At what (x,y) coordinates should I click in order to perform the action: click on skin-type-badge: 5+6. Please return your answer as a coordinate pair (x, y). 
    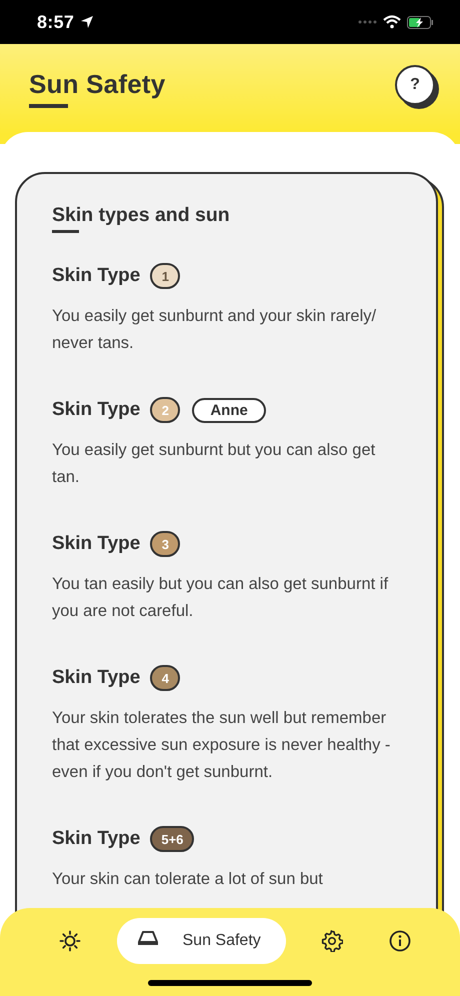
    Looking at the image, I should click on (172, 839).